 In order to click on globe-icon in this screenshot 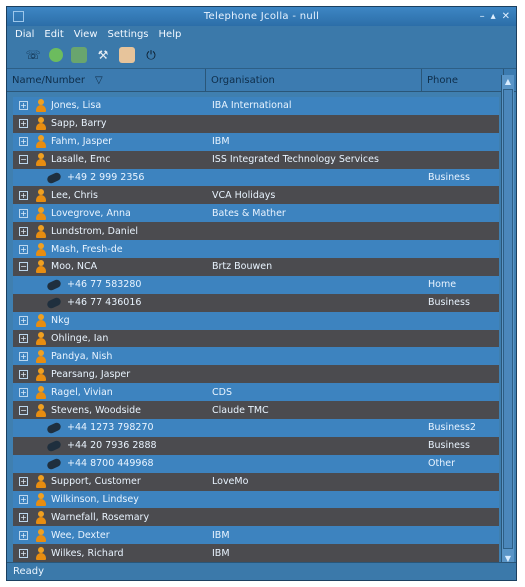, I will do `click(56, 55)`.